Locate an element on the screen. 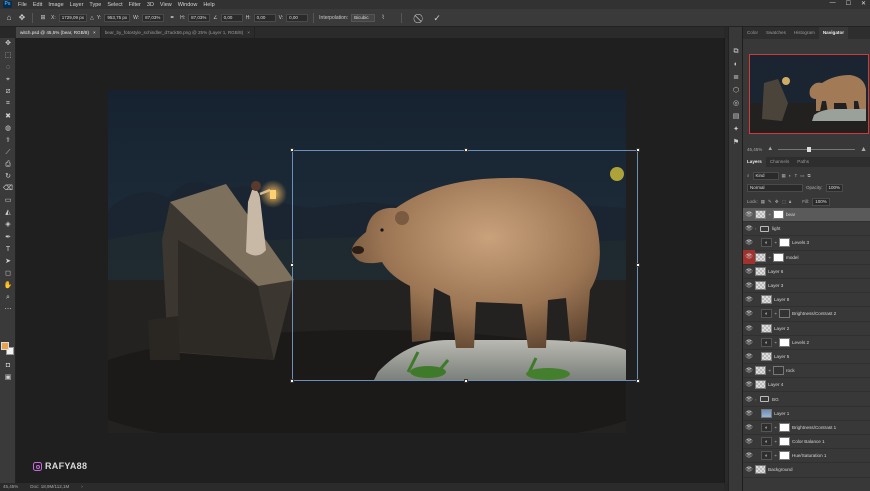 Image resolution: width=870 pixels, height=491 pixels. blend-mode-select: Normal is located at coordinates (775, 187).